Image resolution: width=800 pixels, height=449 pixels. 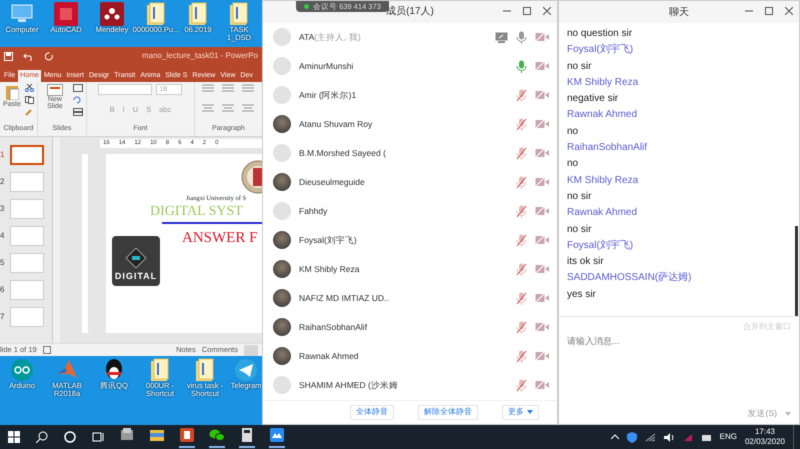 What do you see at coordinates (764, 442) in the screenshot?
I see `clock-date: 02/03/2020` at bounding box center [764, 442].